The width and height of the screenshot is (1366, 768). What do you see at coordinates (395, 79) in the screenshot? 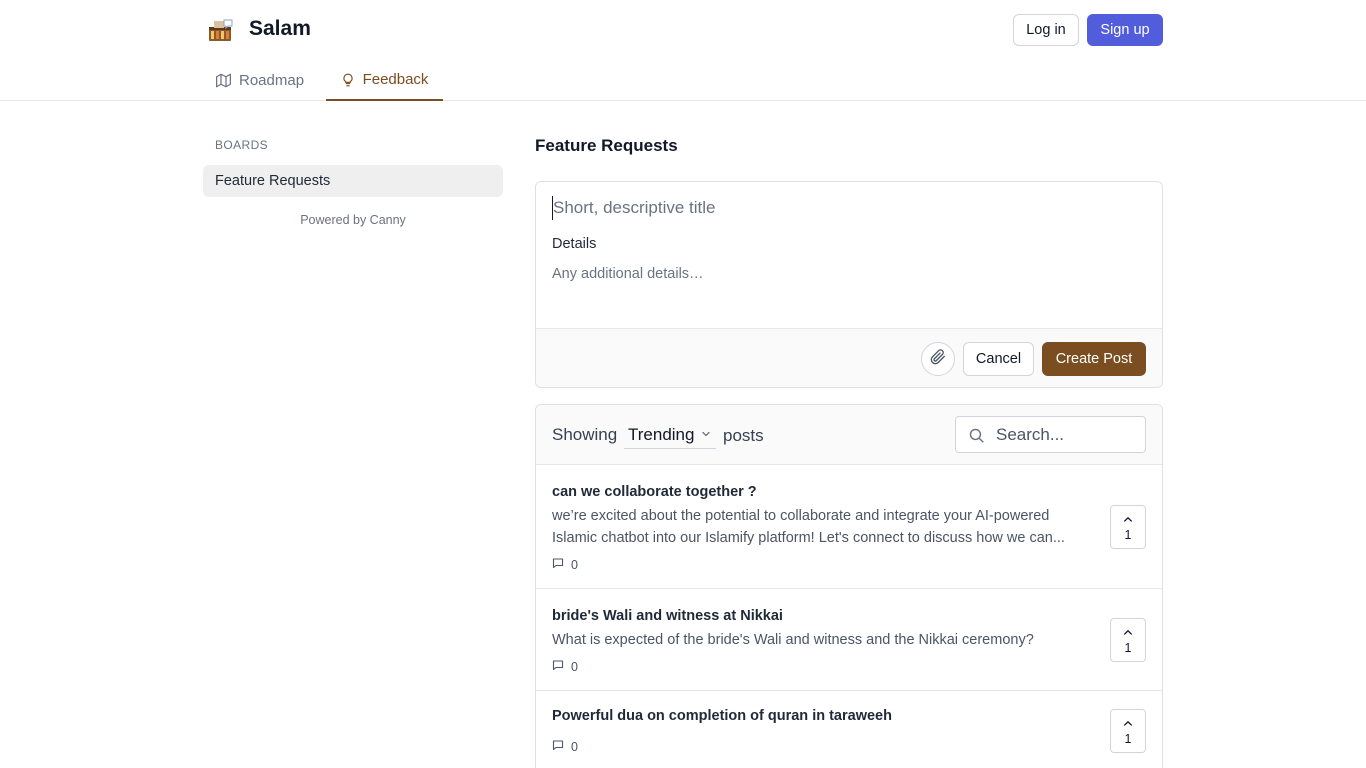
I see `tab-feedback-label: Feedback` at bounding box center [395, 79].